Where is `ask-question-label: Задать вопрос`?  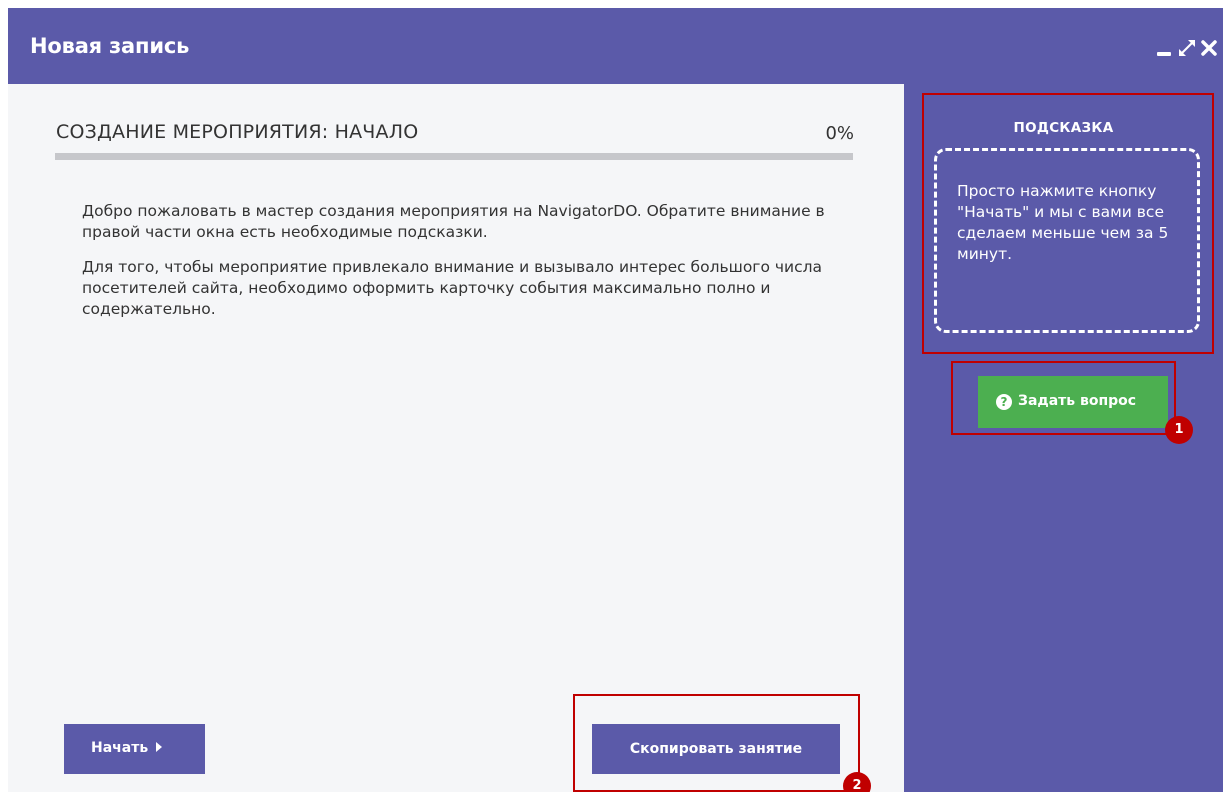 ask-question-label: Задать вопрос is located at coordinates (1077, 401).